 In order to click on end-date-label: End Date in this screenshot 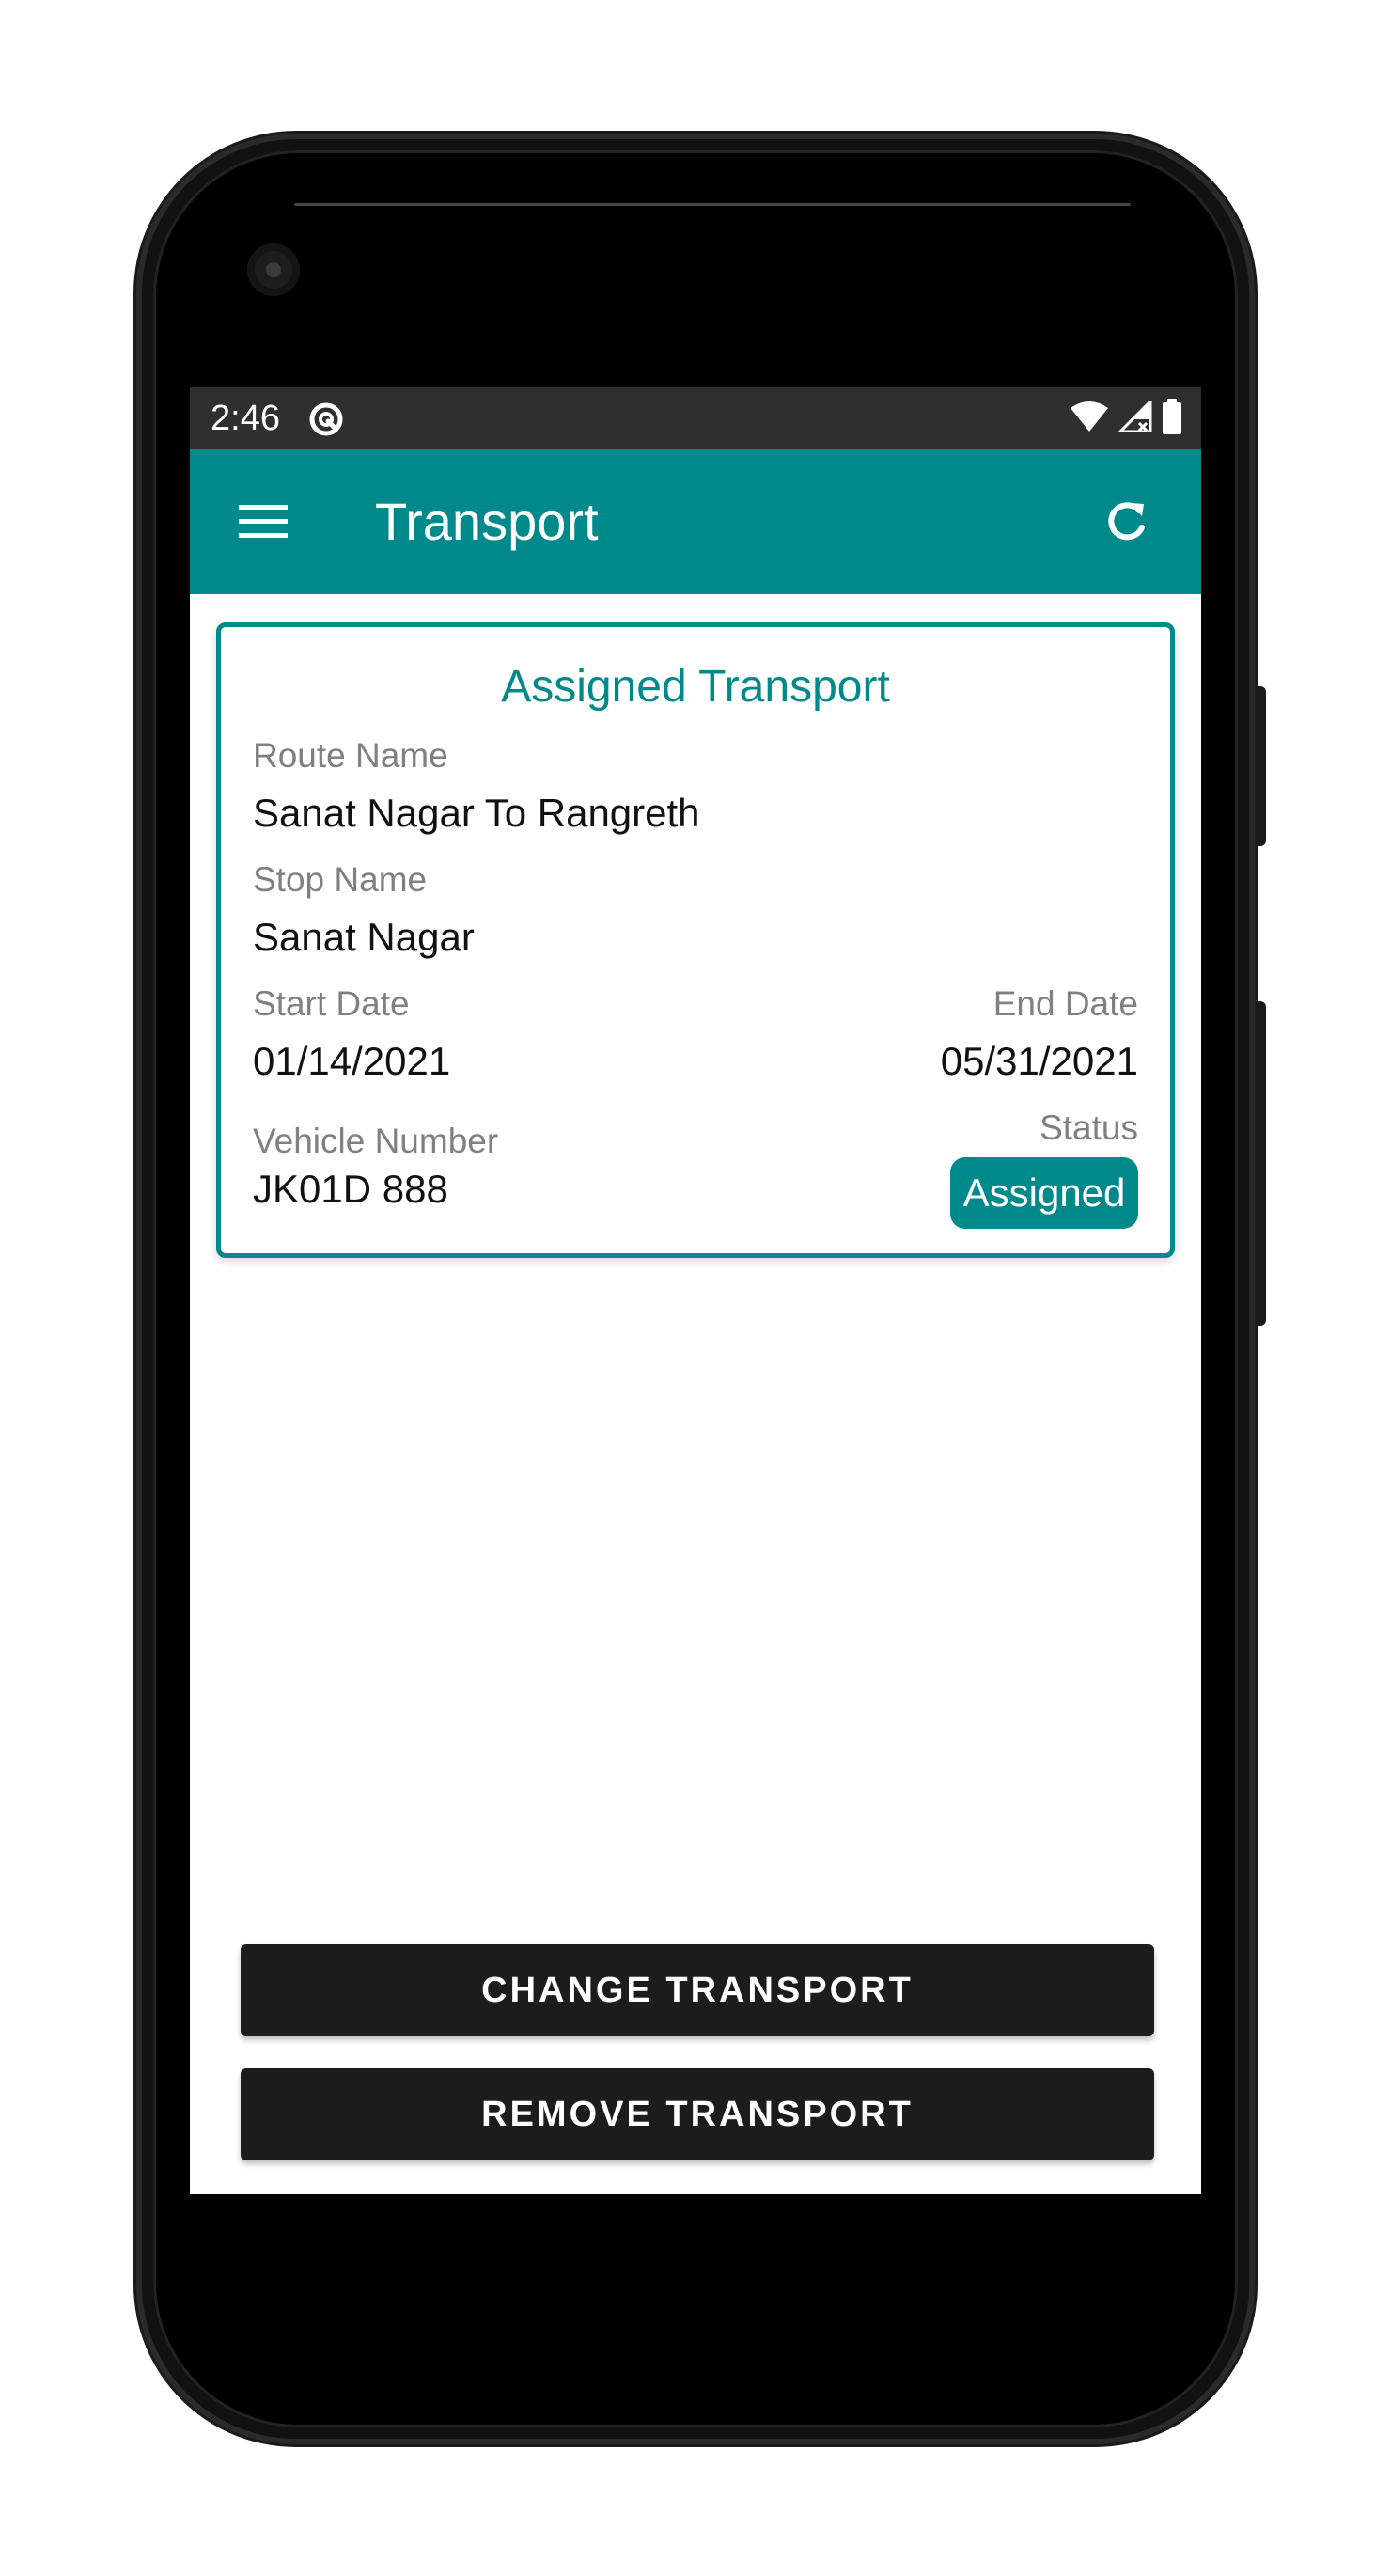, I will do `click(1065, 1004)`.